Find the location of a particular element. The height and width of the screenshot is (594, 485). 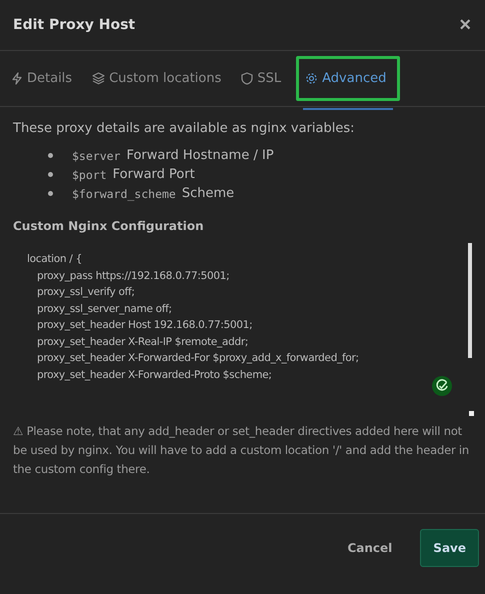

variable-description: Forward Port is located at coordinates (153, 174).